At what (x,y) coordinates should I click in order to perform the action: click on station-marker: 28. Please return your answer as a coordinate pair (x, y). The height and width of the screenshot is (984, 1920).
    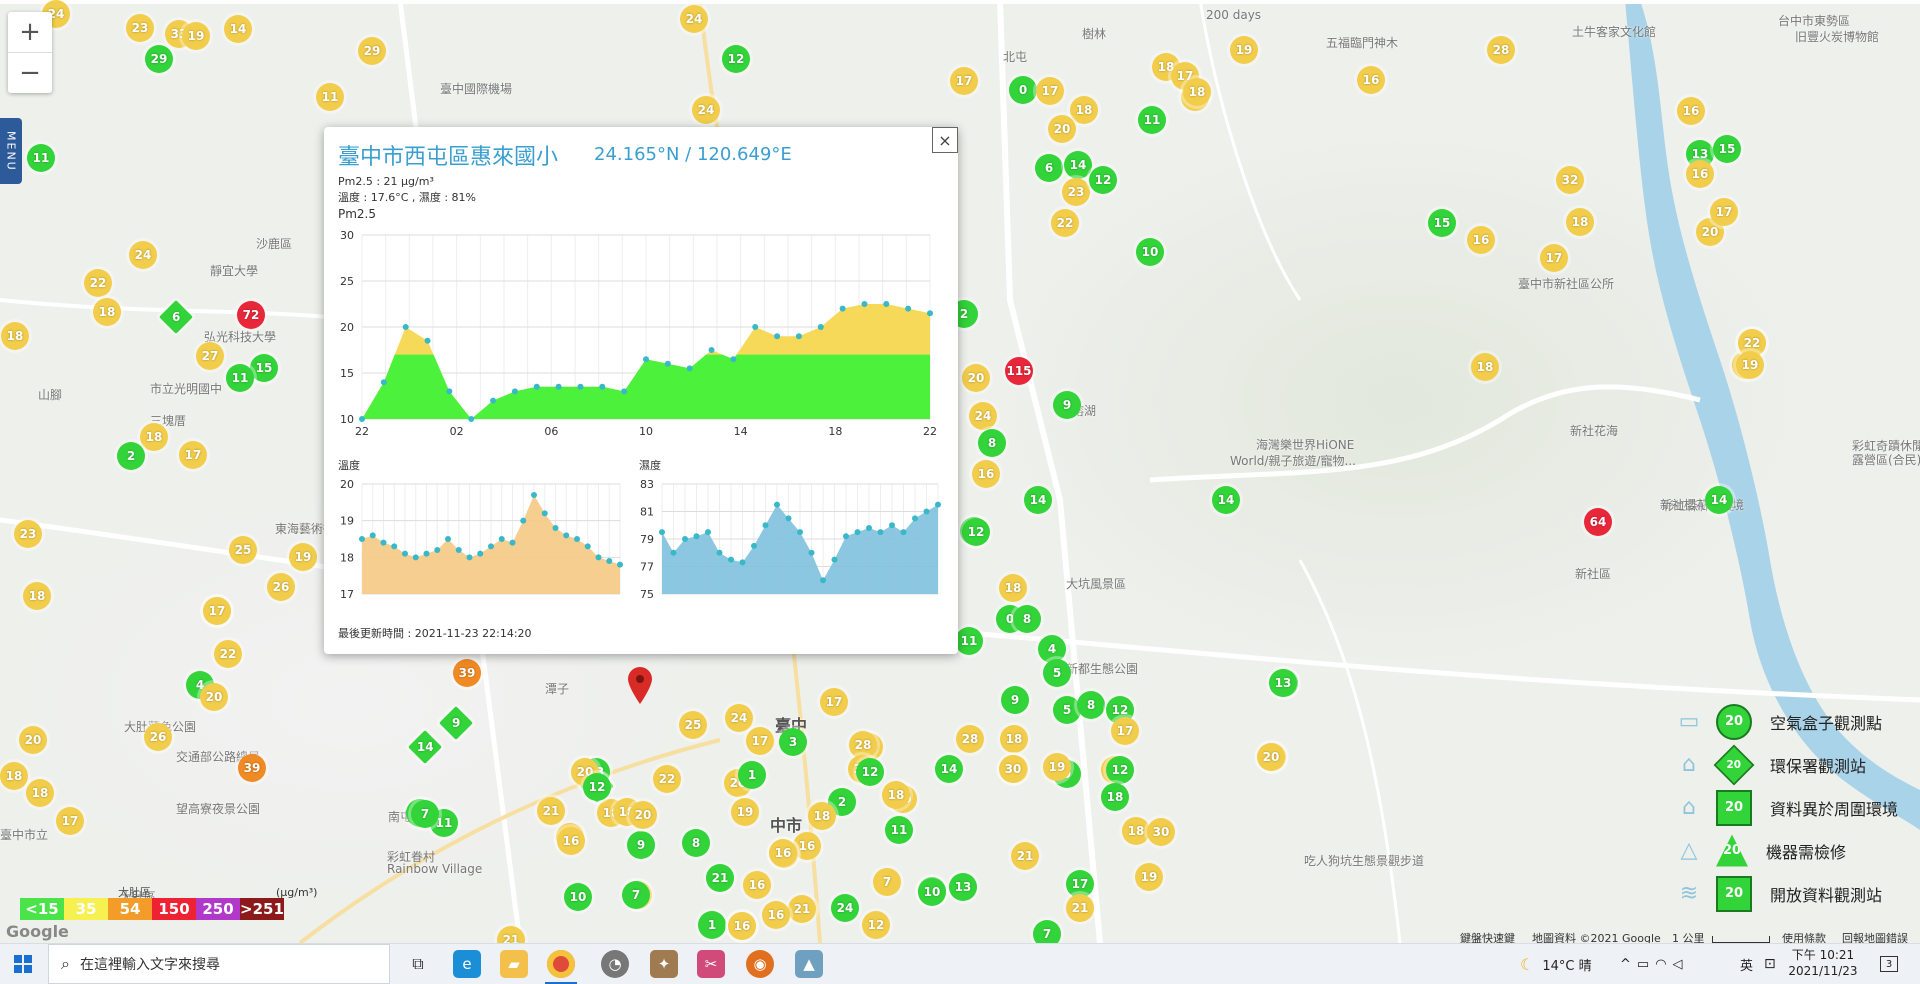
    Looking at the image, I should click on (970, 739).